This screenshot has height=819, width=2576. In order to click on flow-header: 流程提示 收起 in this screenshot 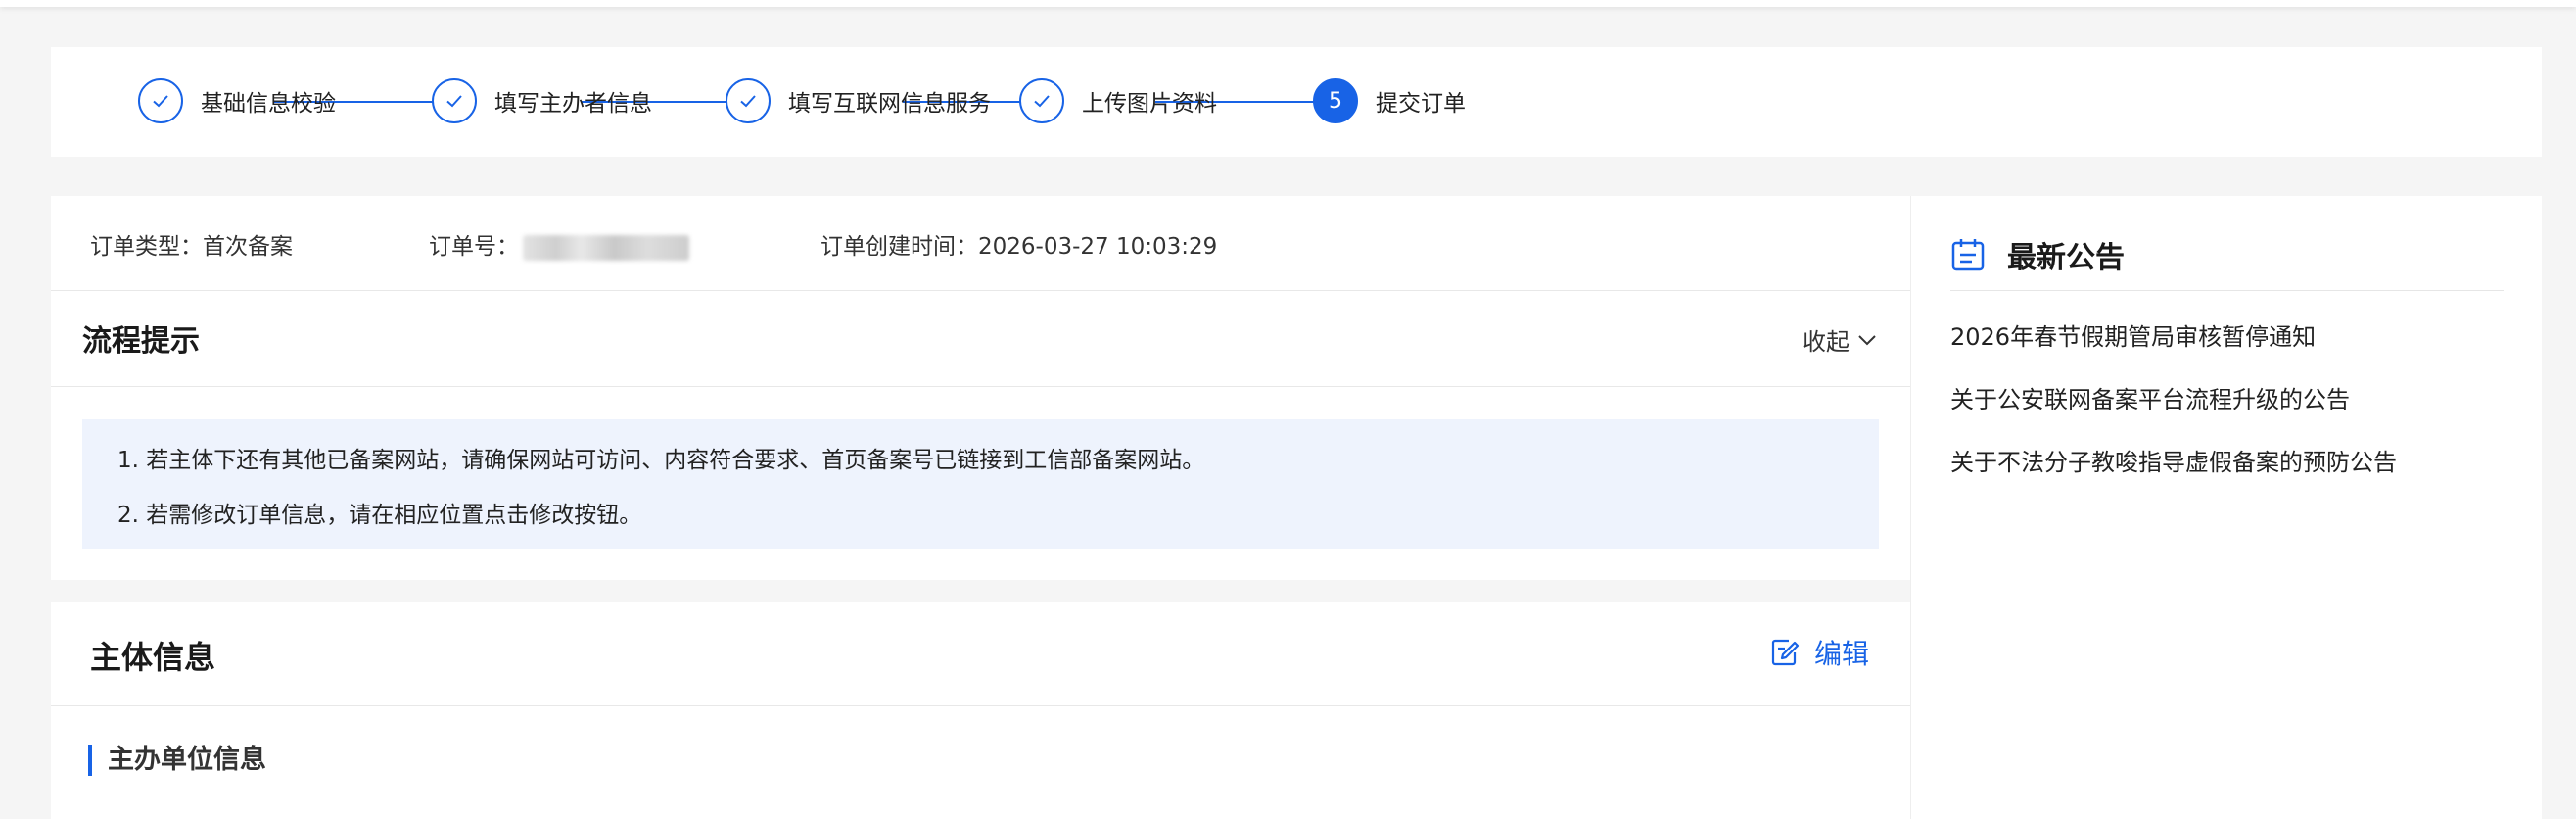, I will do `click(980, 339)`.